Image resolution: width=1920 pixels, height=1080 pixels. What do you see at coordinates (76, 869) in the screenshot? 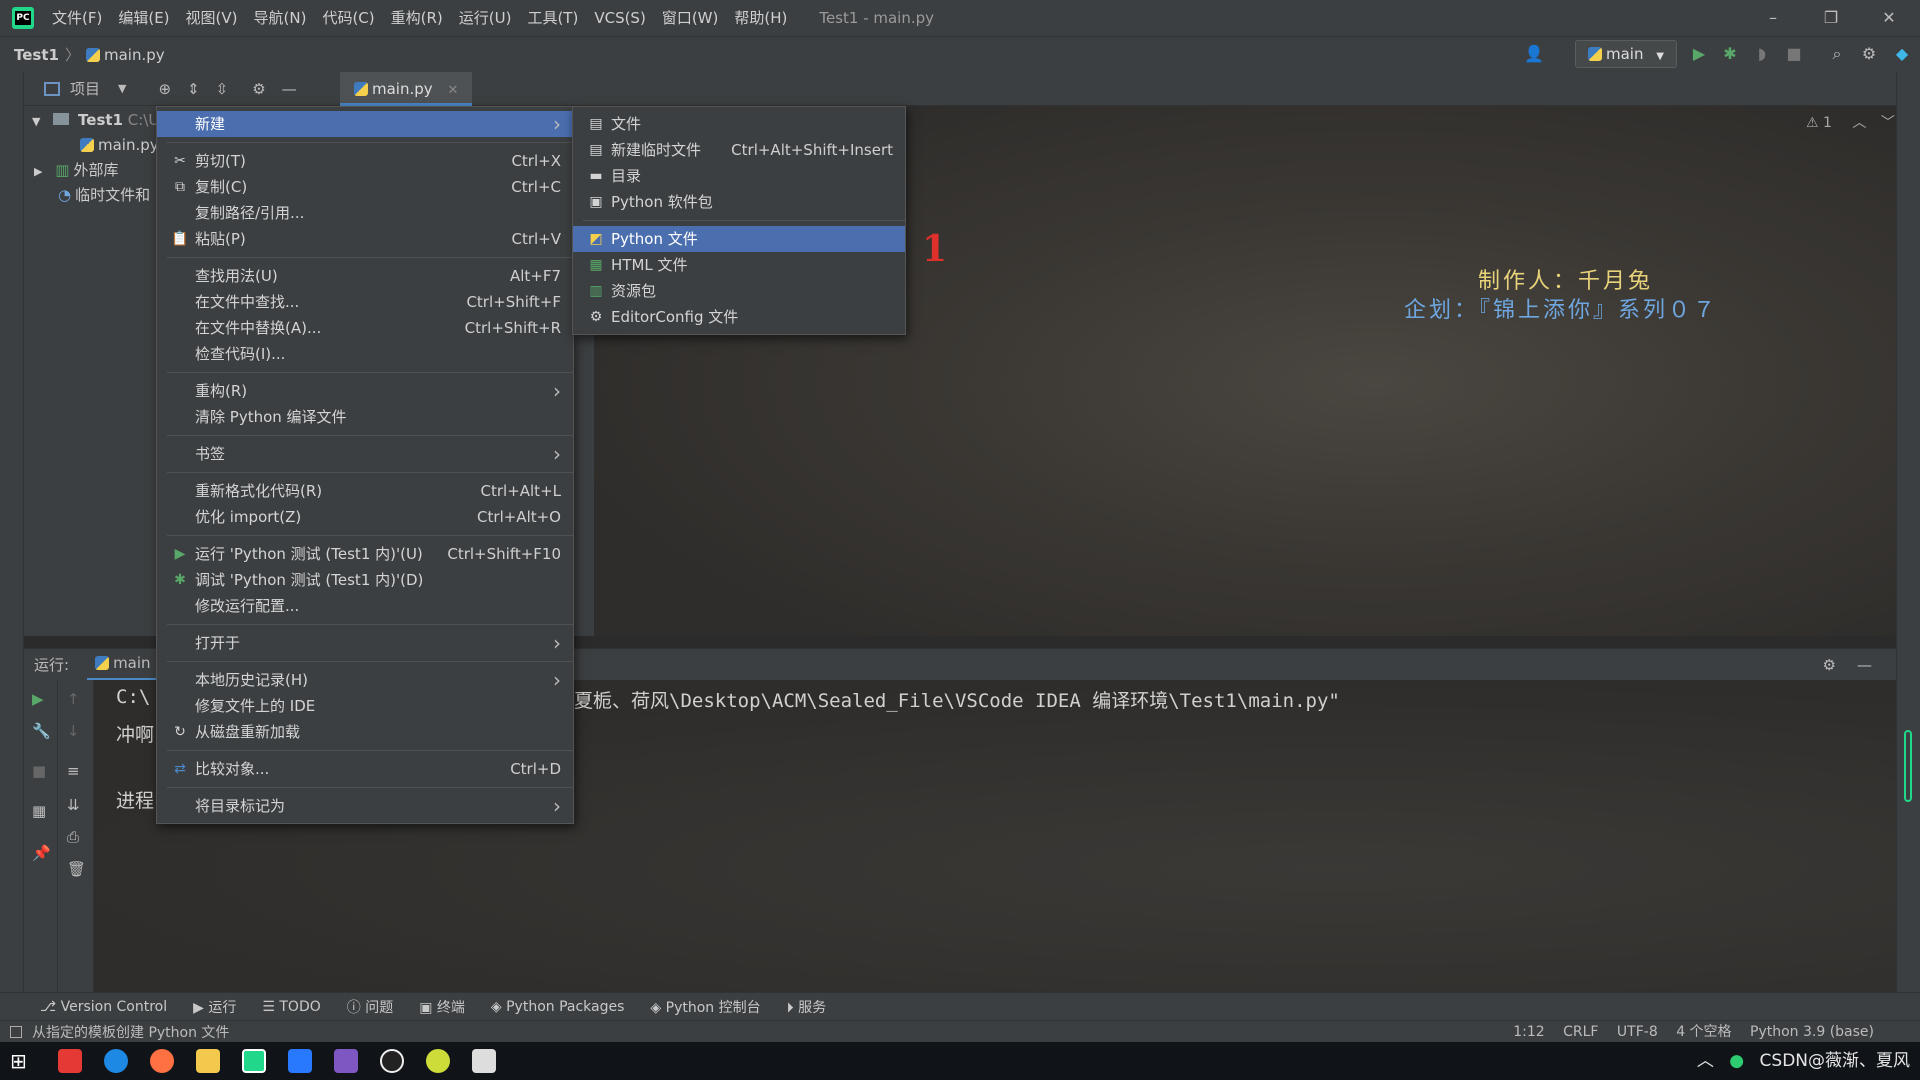
I see `trash-icon: 🗑` at bounding box center [76, 869].